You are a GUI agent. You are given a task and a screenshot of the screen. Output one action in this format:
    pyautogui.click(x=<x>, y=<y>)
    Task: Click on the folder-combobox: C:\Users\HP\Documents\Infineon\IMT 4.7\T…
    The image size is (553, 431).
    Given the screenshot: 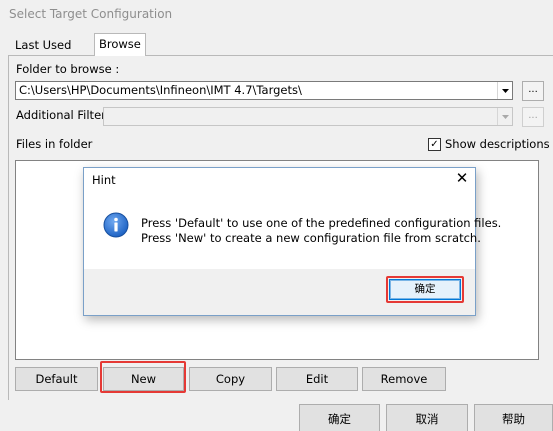 What is the action you would take?
    pyautogui.click(x=264, y=90)
    